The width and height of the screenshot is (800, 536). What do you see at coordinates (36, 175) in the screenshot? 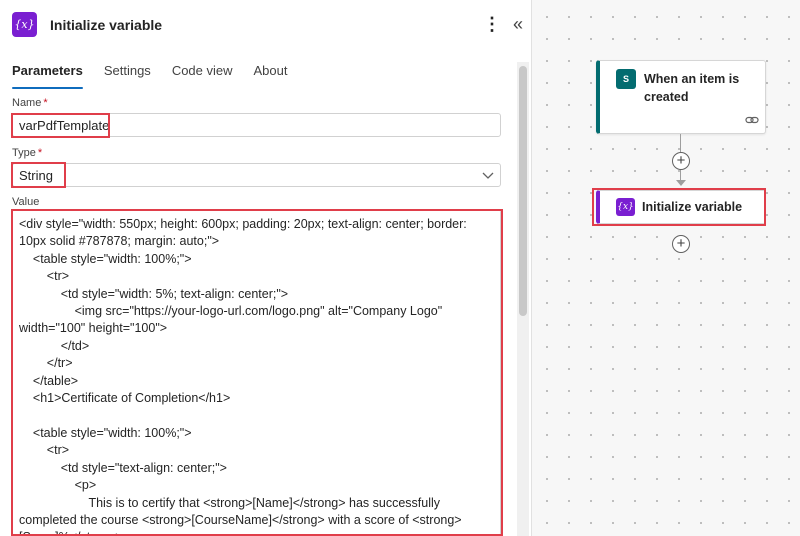
I see `type-dropdown-value: String` at bounding box center [36, 175].